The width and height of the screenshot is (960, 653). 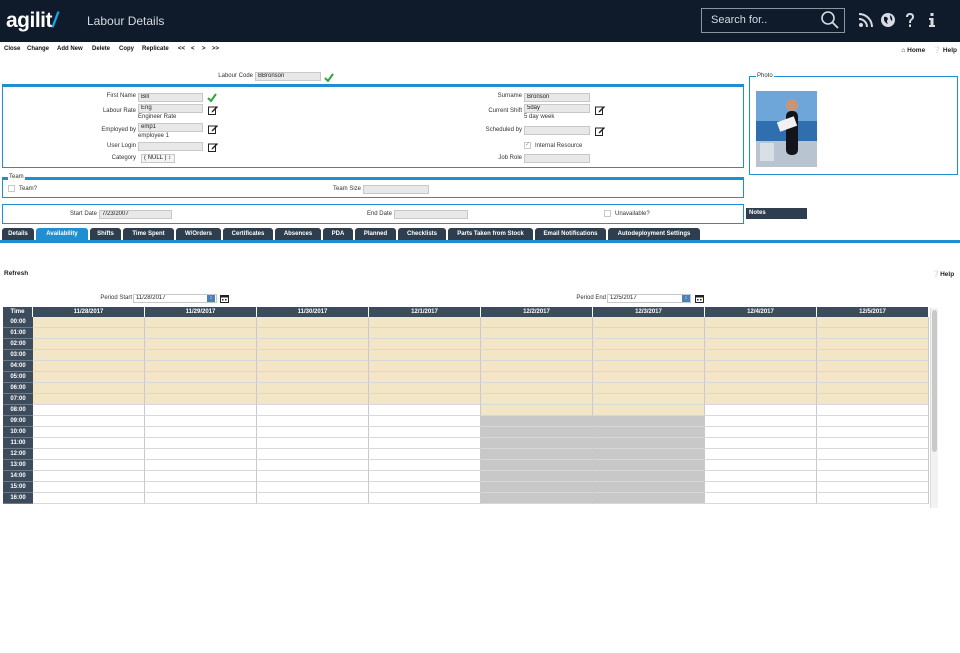 What do you see at coordinates (490, 234) in the screenshot?
I see `tab-parts-taken-from-stock: Parts Taken from Stock` at bounding box center [490, 234].